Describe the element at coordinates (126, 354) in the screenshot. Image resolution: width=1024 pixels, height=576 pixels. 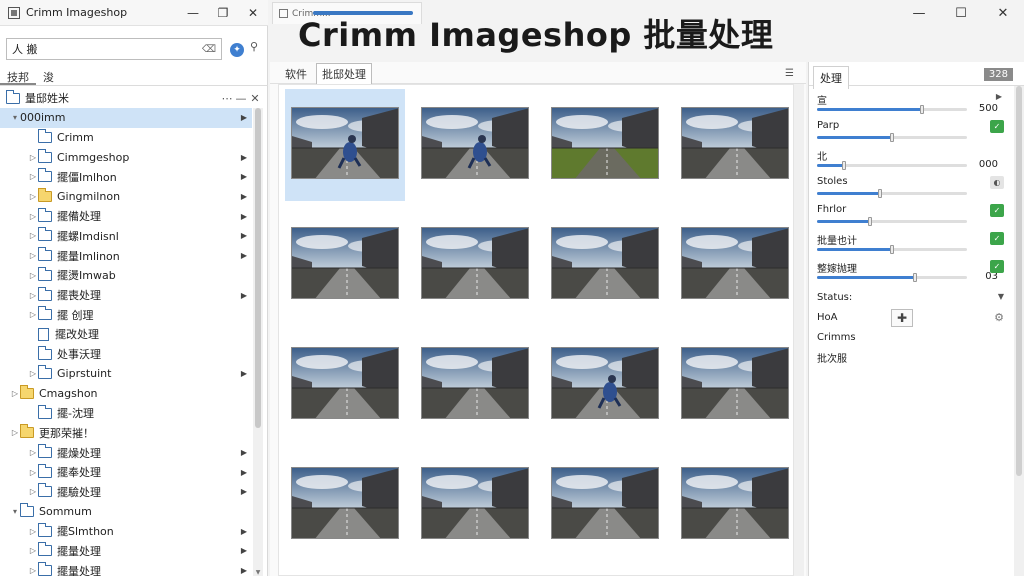
I see `tree-item: 处事沃理` at that location.